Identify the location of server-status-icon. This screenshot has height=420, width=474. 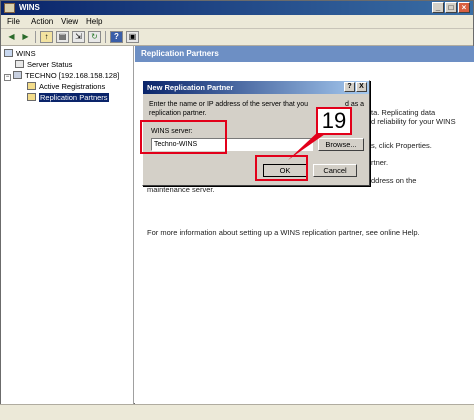
(19, 64).